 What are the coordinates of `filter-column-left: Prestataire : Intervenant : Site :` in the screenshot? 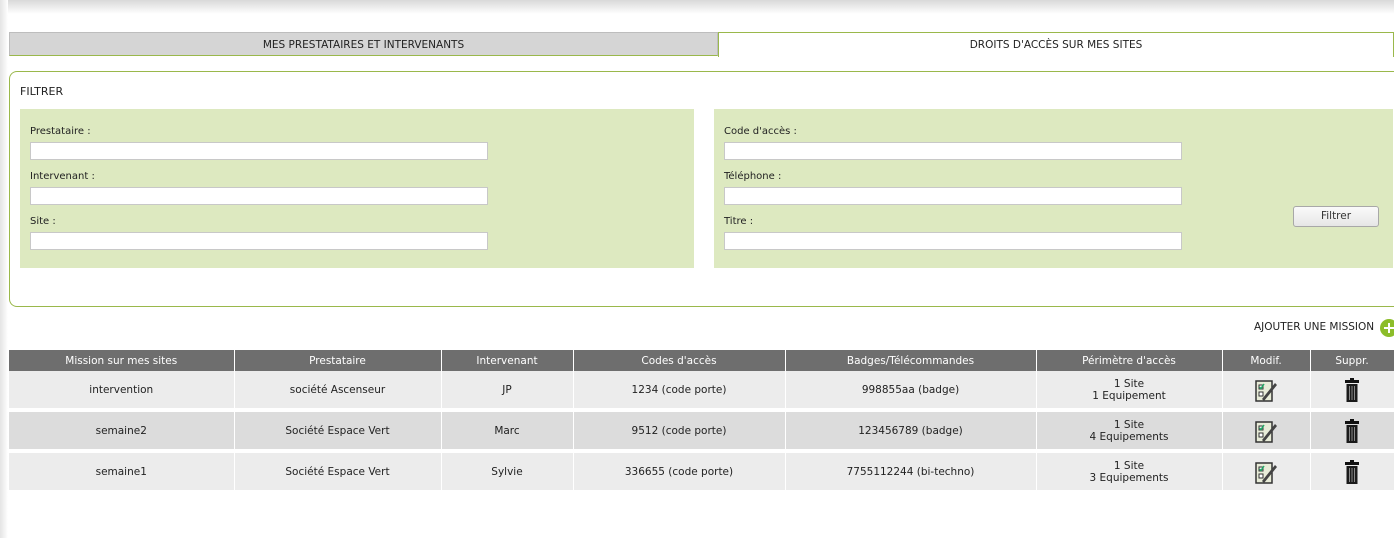 It's located at (357, 188).